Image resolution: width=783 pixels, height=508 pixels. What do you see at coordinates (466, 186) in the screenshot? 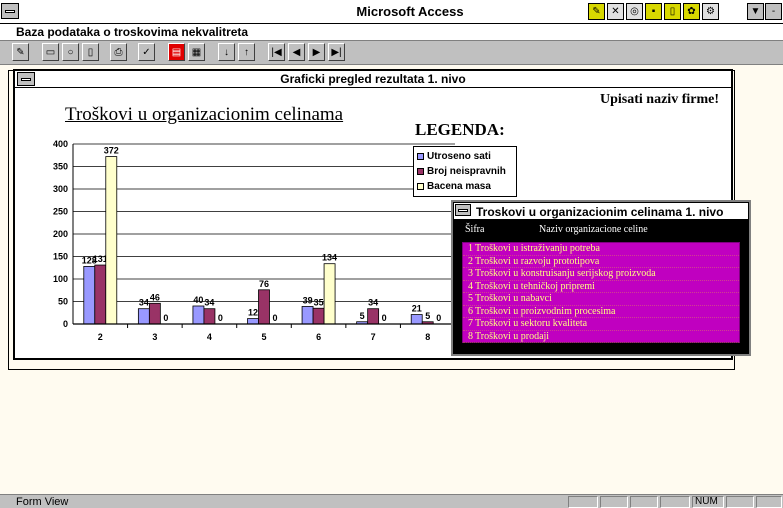
I see `legend-item: Bacena masa` at bounding box center [466, 186].